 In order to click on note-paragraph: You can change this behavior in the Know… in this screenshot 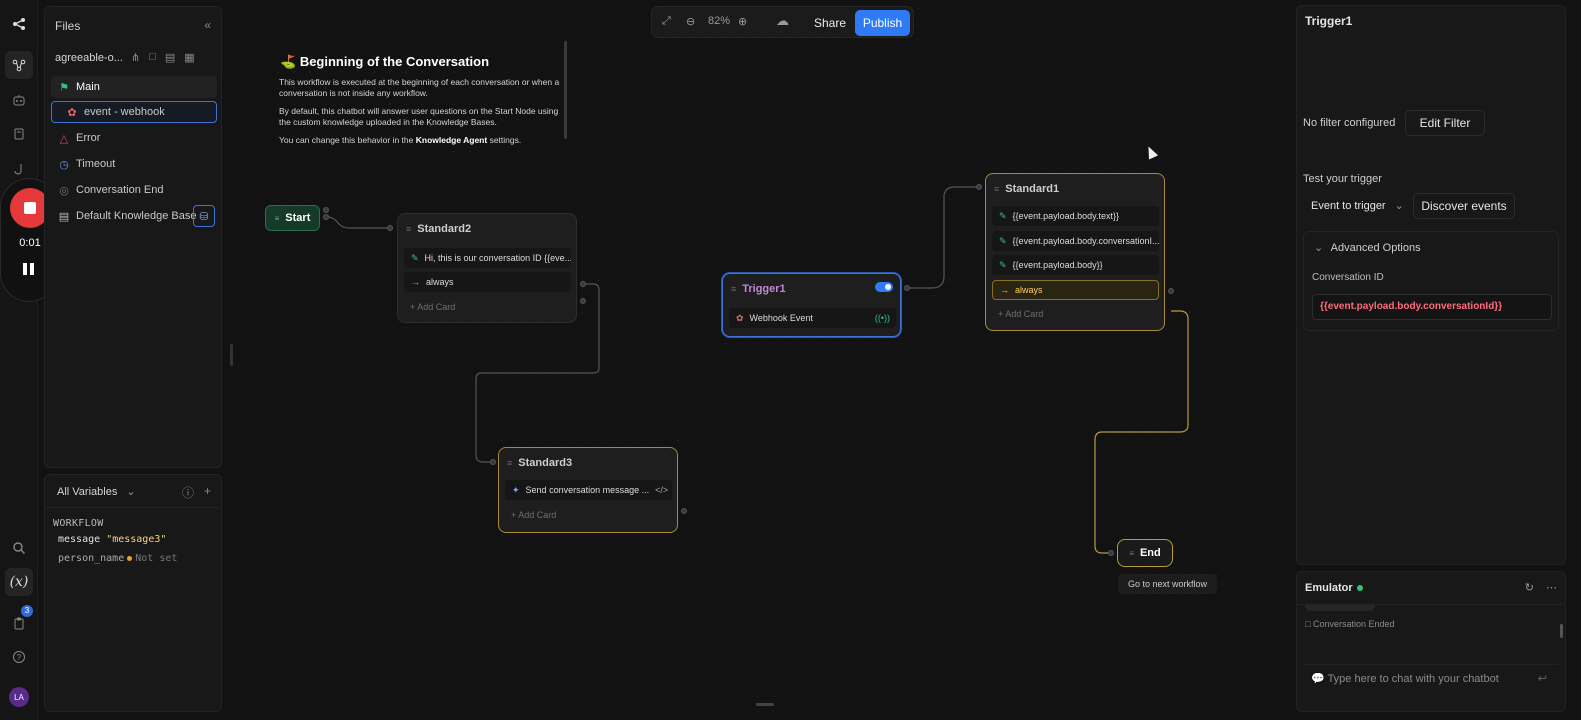, I will do `click(400, 140)`.